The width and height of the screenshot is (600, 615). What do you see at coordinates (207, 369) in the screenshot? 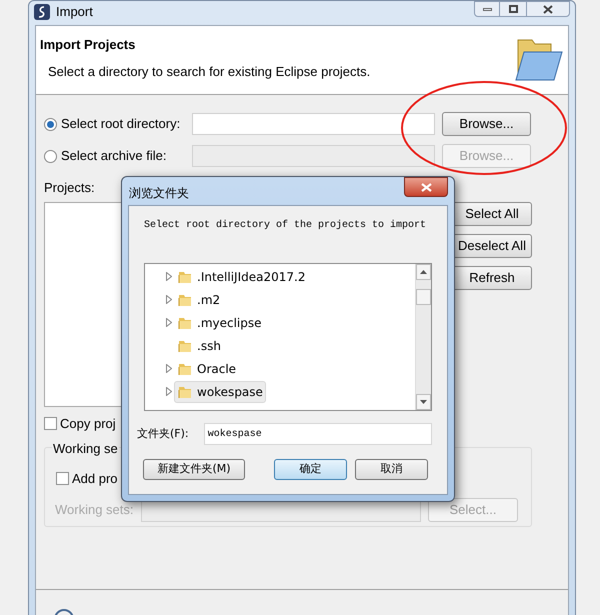
I see `tree-item: Oracle` at bounding box center [207, 369].